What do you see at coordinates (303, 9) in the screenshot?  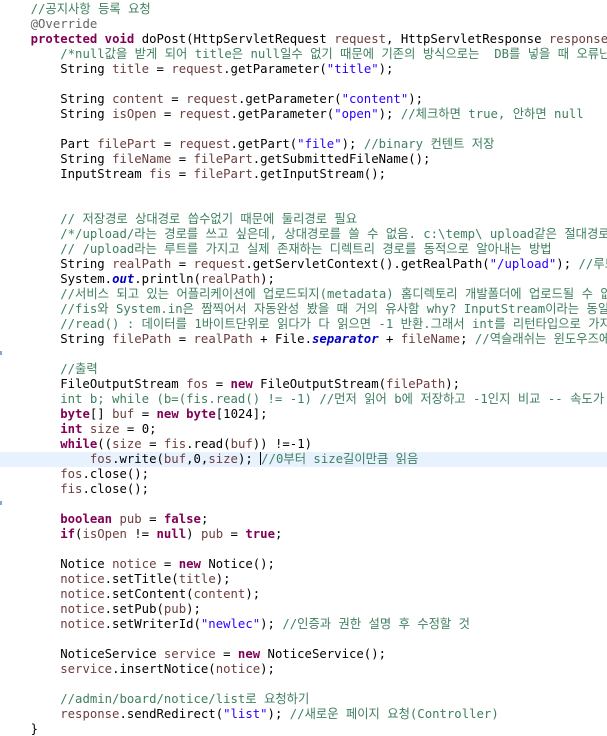 I see `code-line: //공지사항 등록 요청` at bounding box center [303, 9].